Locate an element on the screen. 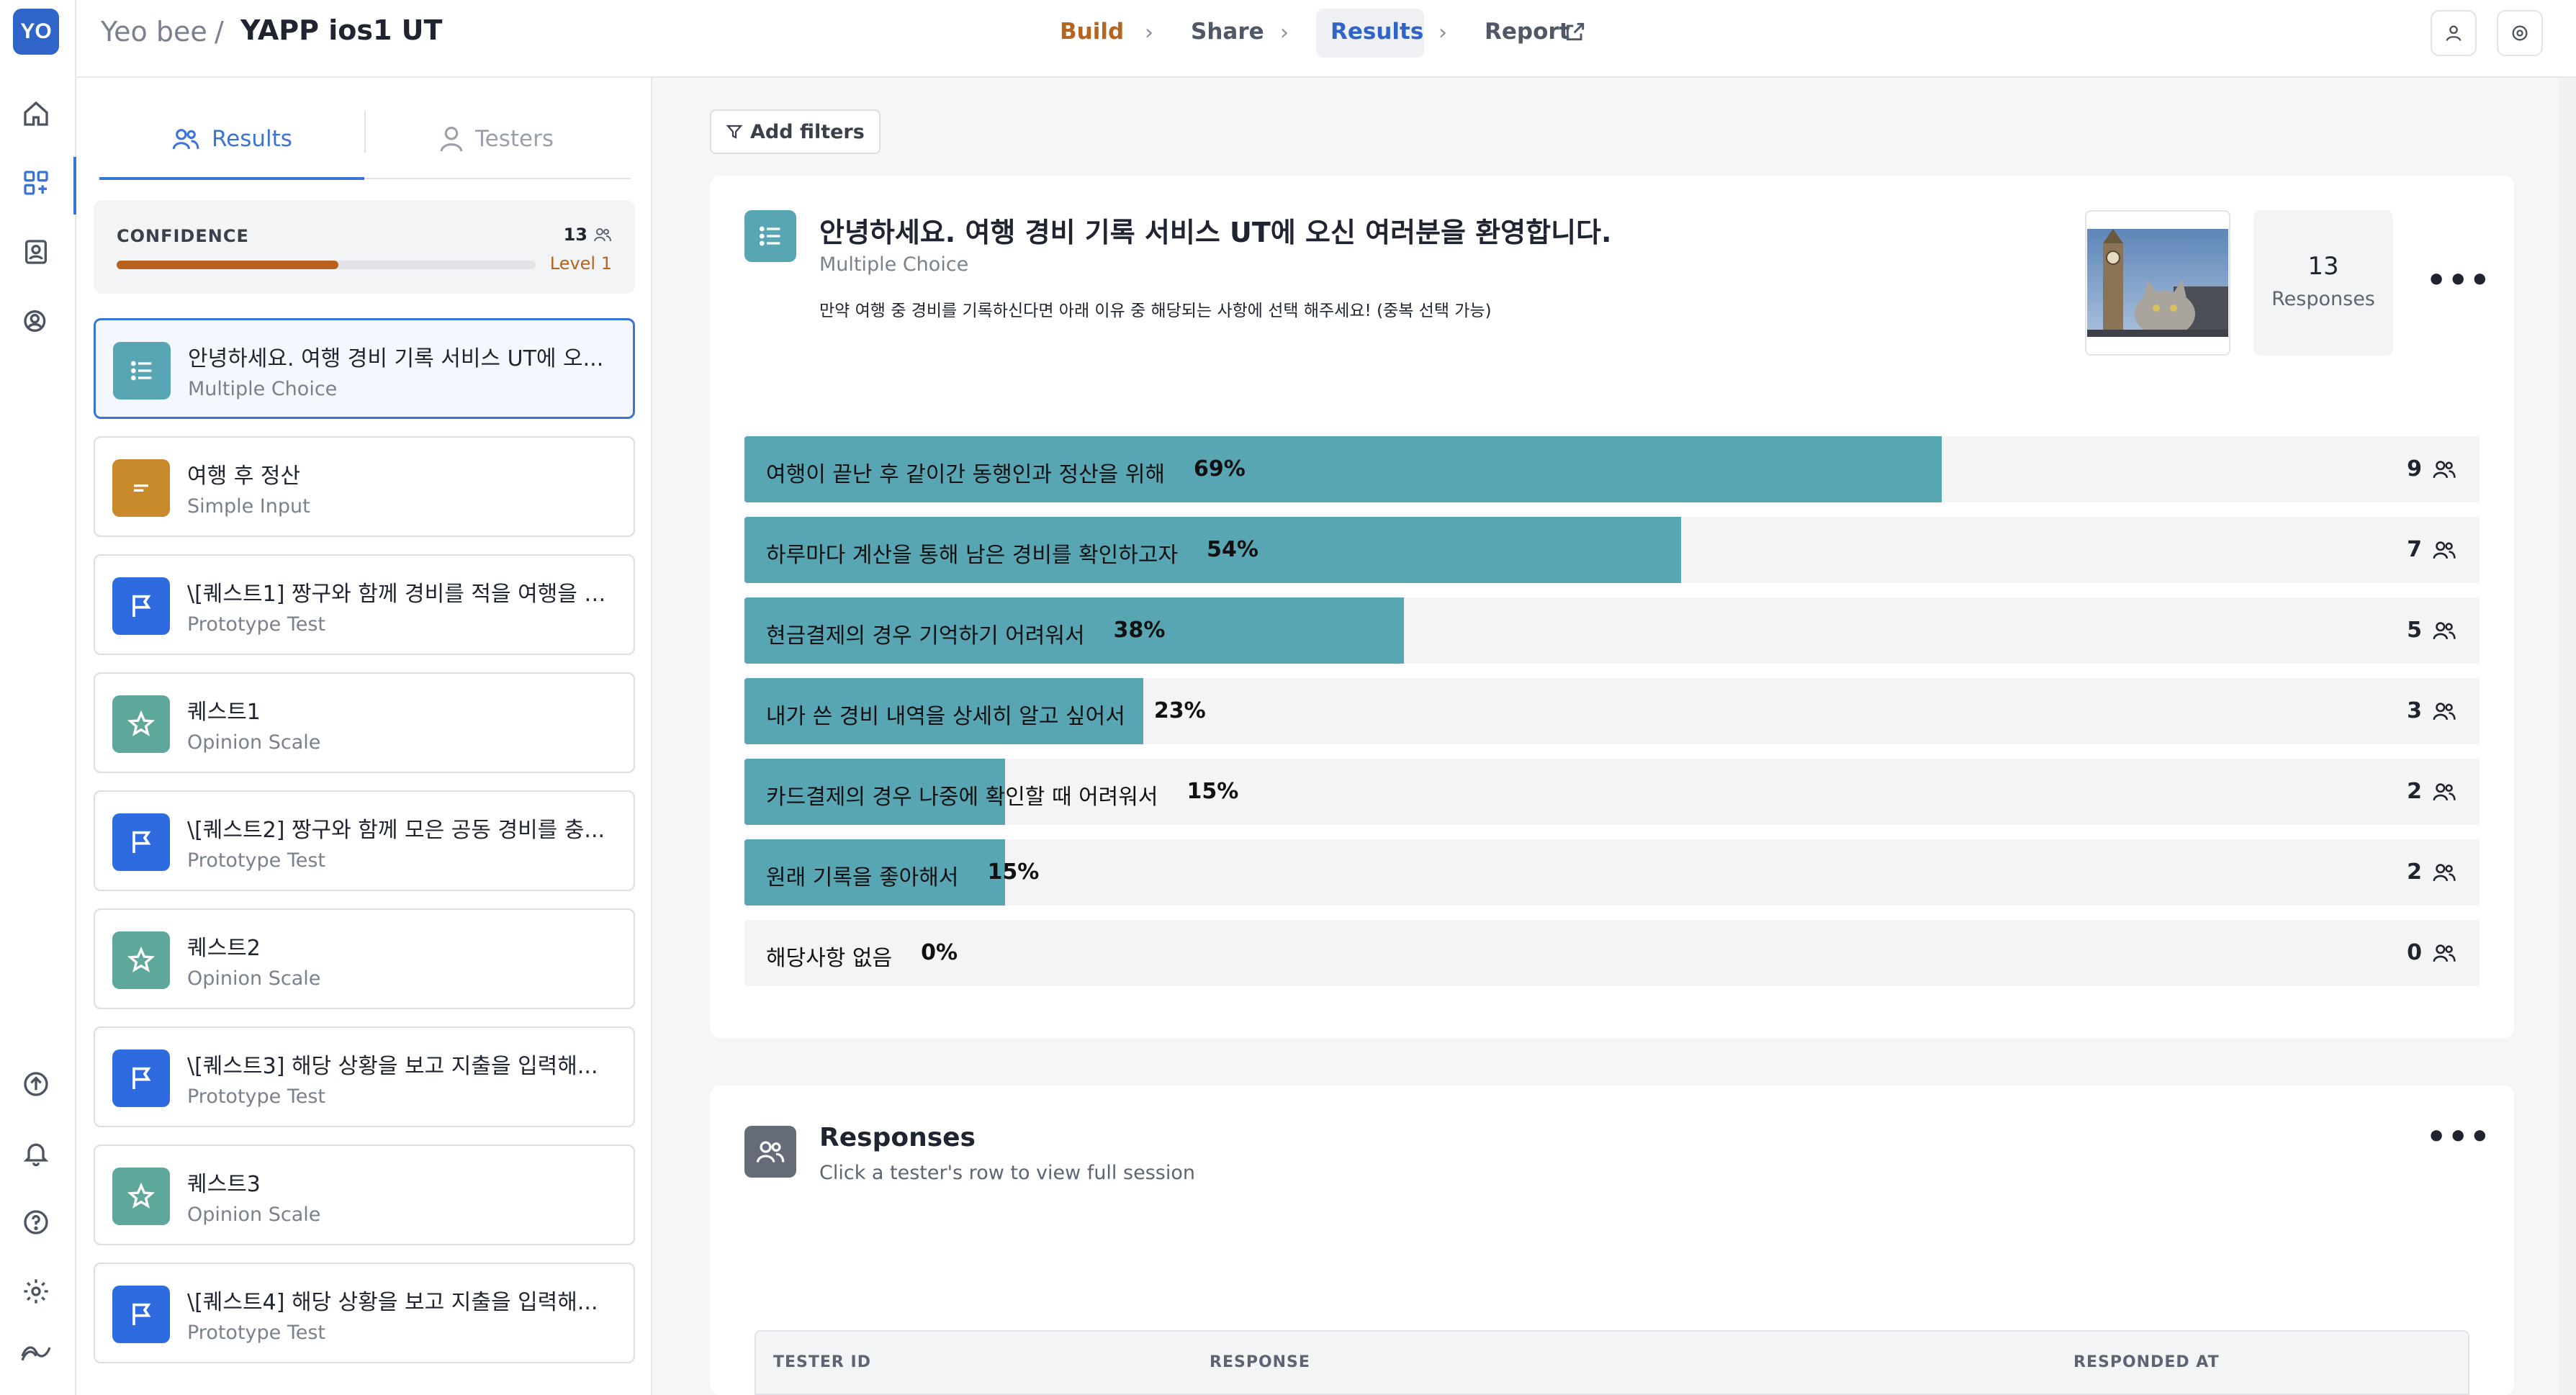 This screenshot has height=1395, width=2576. filter-icon is located at coordinates (734, 132).